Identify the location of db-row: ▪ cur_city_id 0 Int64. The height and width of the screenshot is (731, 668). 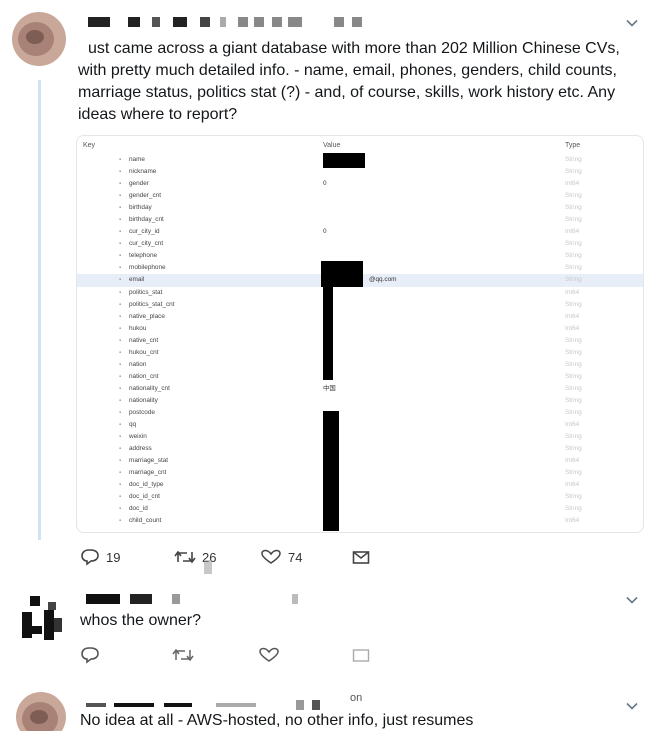
(360, 232).